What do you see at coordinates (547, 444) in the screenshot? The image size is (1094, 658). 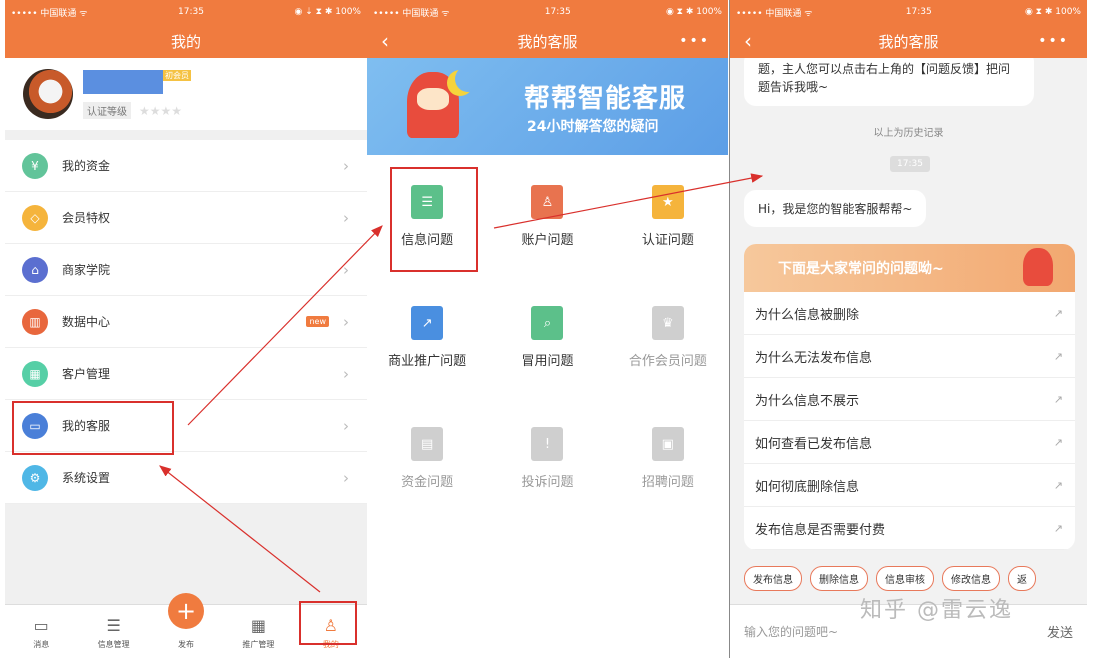 I see `complaint-icon: !` at bounding box center [547, 444].